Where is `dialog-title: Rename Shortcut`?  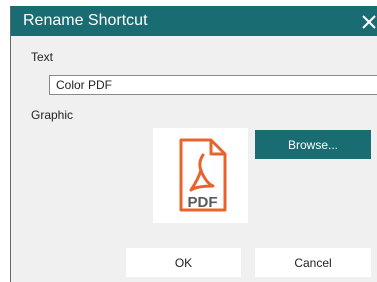 dialog-title: Rename Shortcut is located at coordinates (85, 20).